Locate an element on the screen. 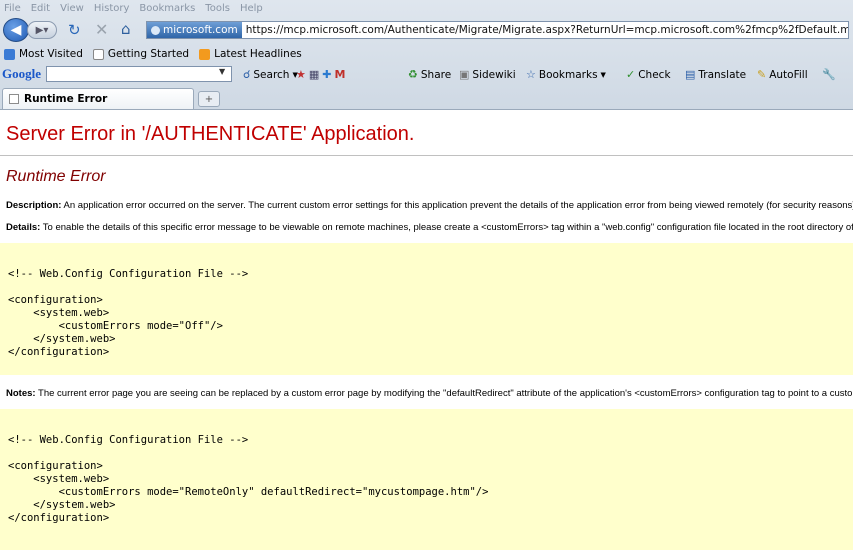 This screenshot has height=550, width=853. notes-label: Notes: is located at coordinates (21, 393).